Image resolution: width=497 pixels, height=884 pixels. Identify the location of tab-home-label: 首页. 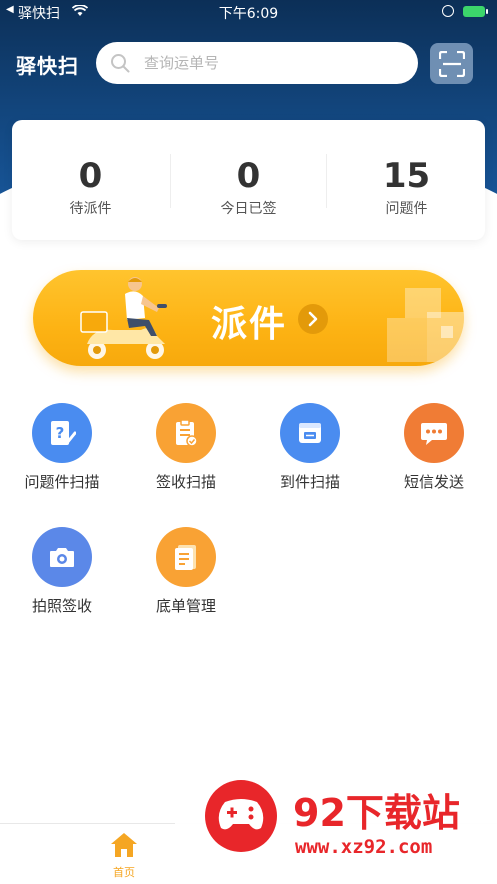
(124, 872).